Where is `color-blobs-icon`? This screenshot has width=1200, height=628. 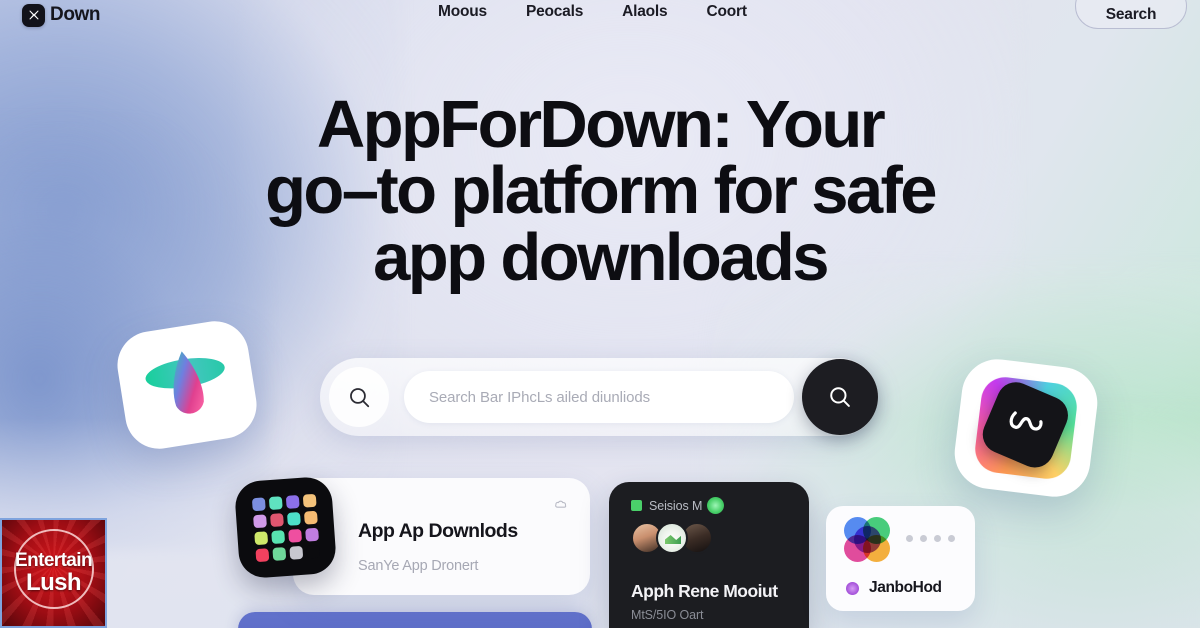 color-blobs-icon is located at coordinates (868, 540).